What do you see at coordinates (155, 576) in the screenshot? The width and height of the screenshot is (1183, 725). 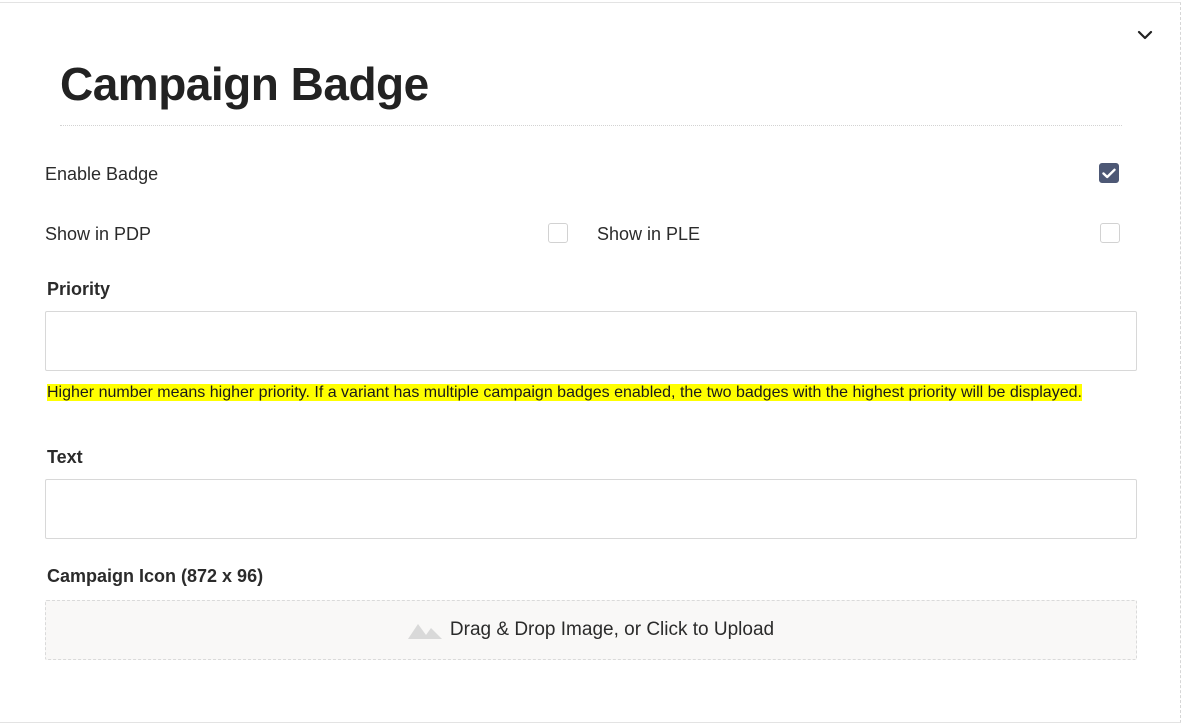 I see `campaign-icon-label: Campaign Icon (872 x 96)` at bounding box center [155, 576].